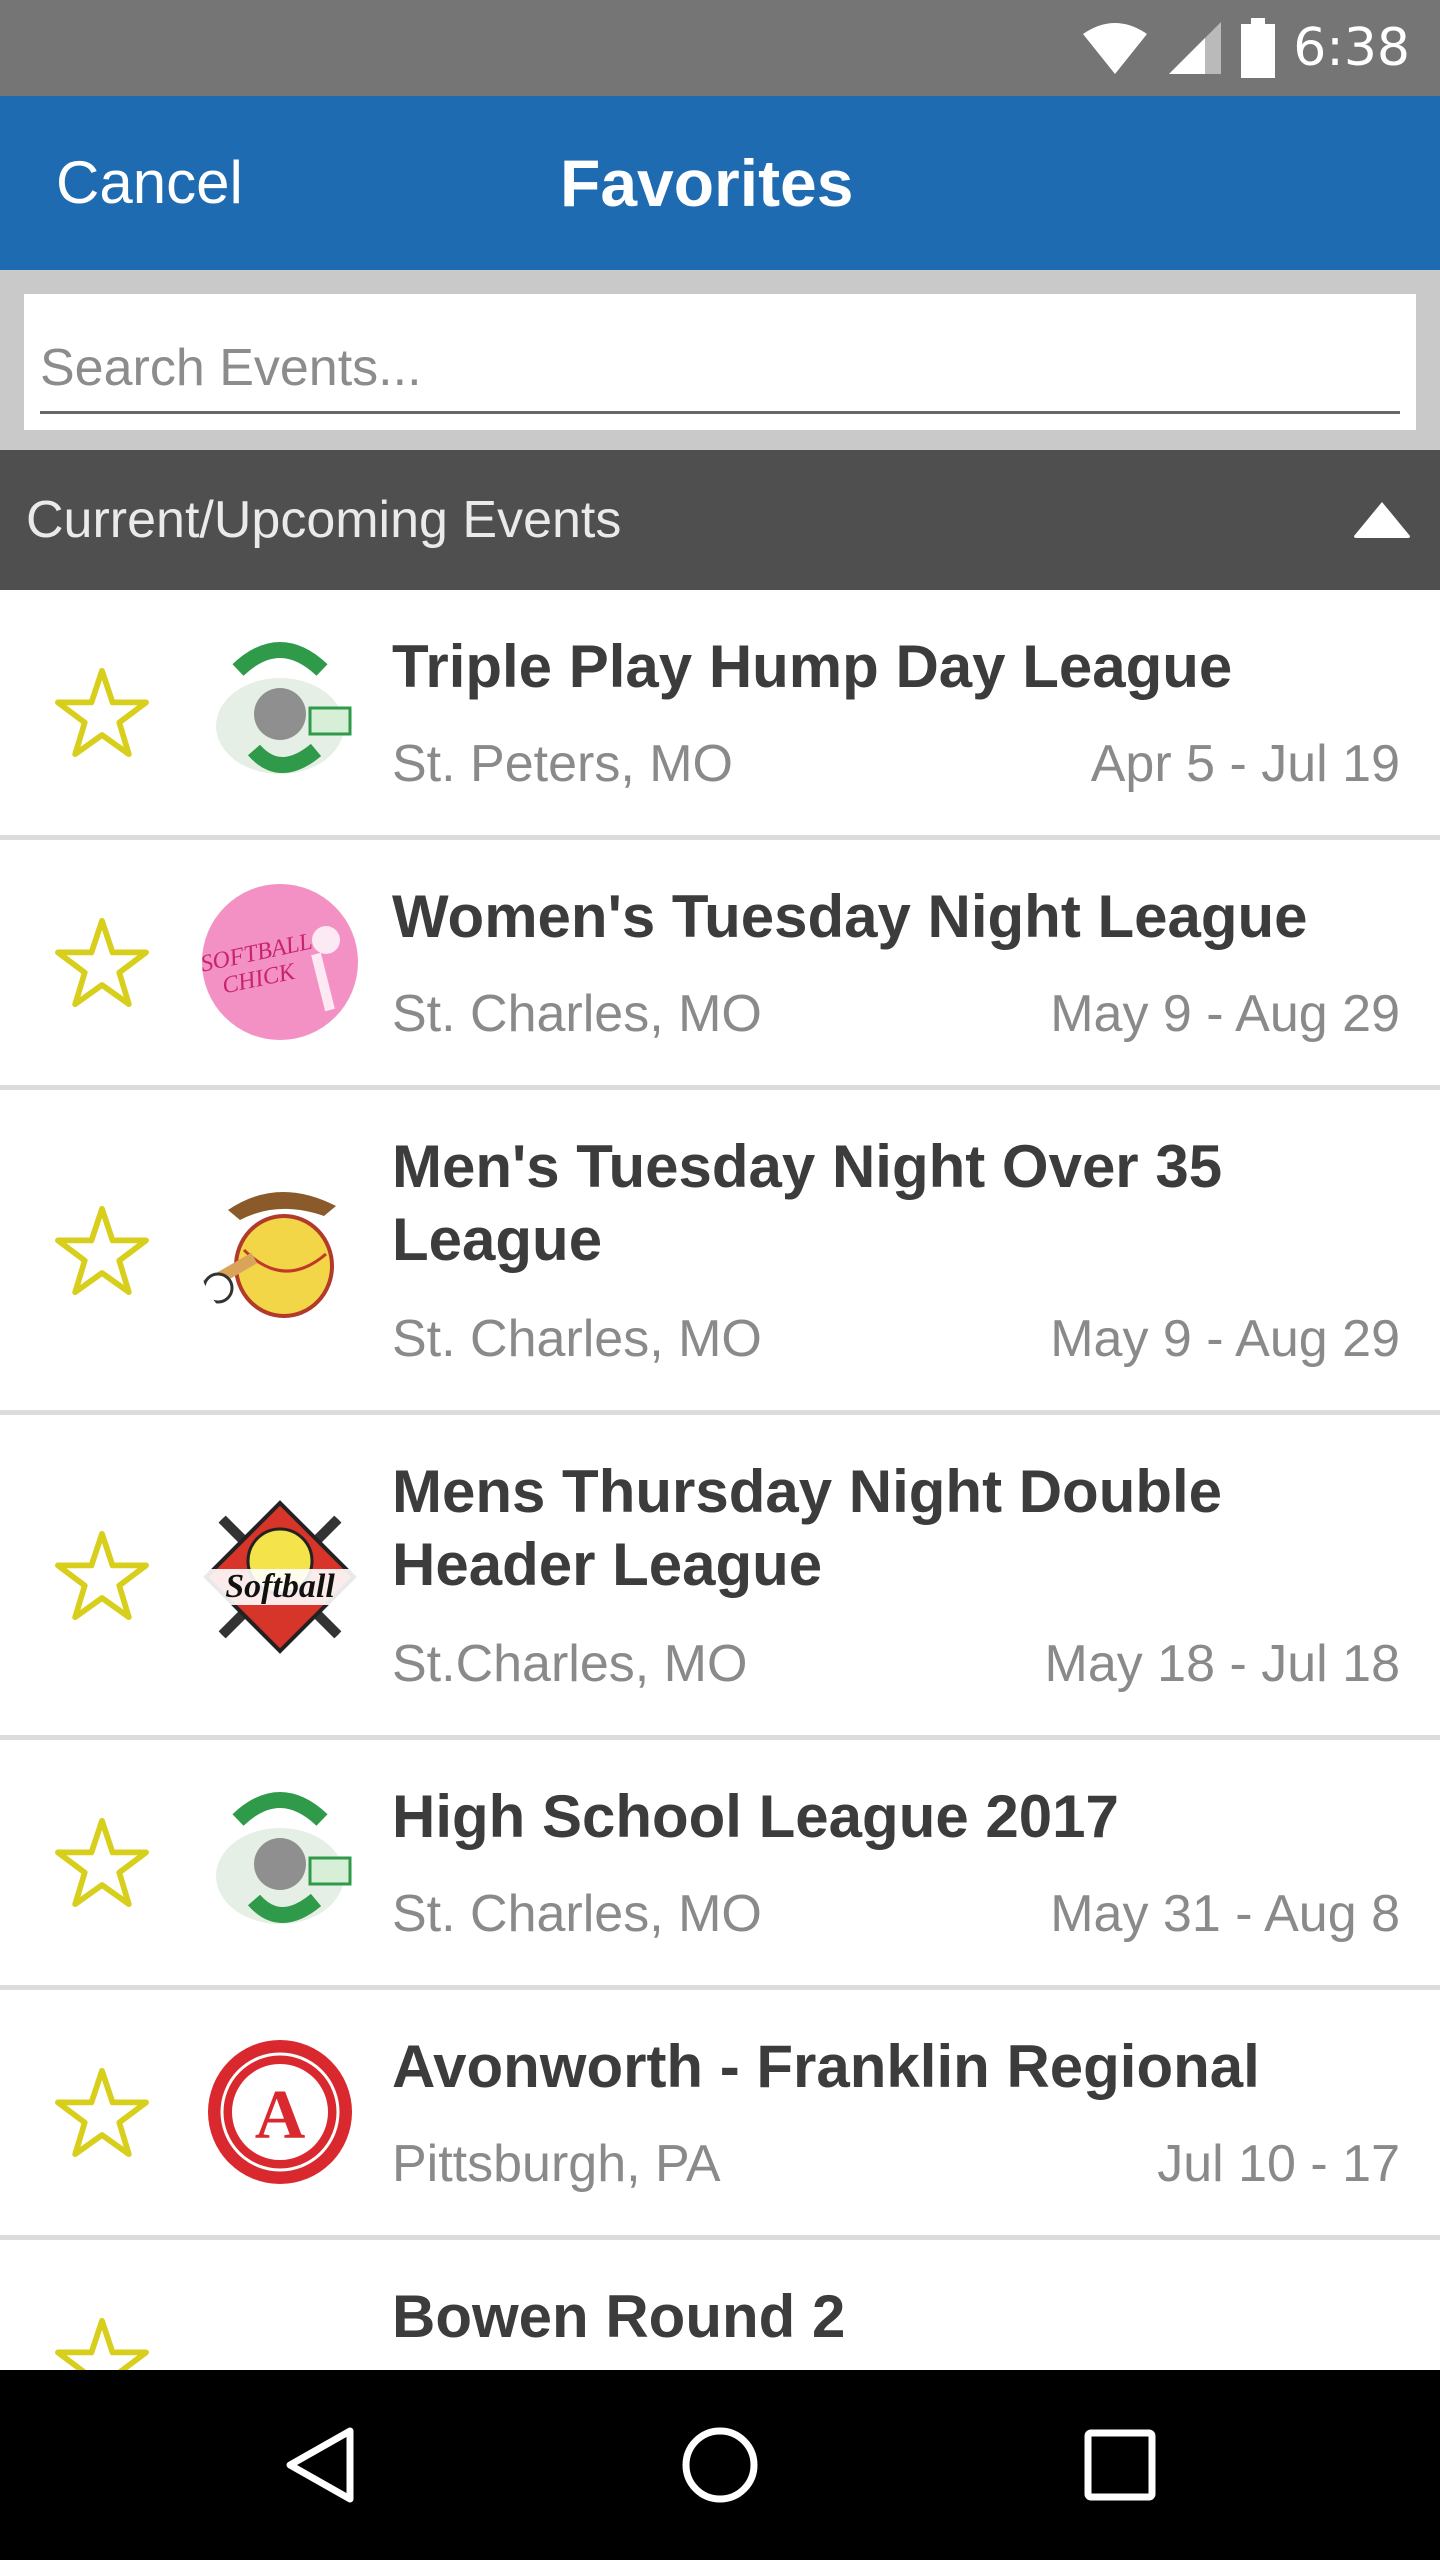 The height and width of the screenshot is (2560, 1440). I want to click on app-bar: Cancel Favorites, so click(720, 183).